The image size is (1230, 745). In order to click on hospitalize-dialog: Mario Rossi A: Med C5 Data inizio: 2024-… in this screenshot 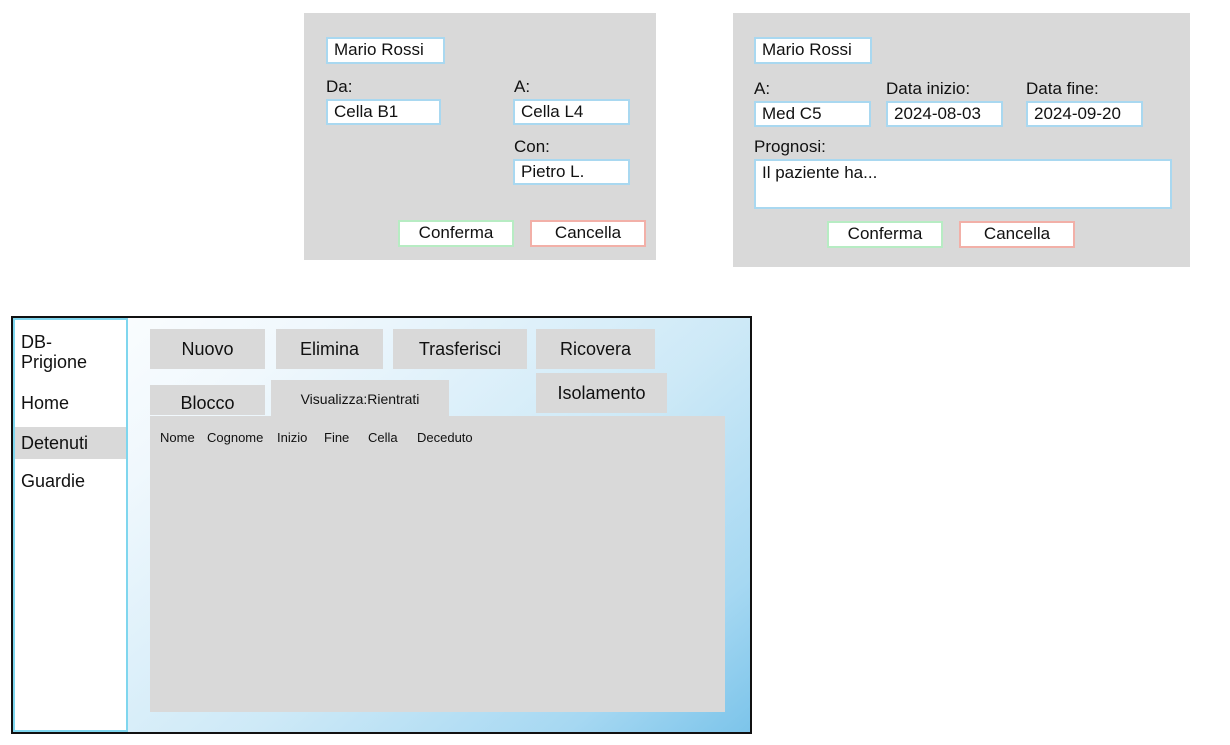, I will do `click(961, 140)`.